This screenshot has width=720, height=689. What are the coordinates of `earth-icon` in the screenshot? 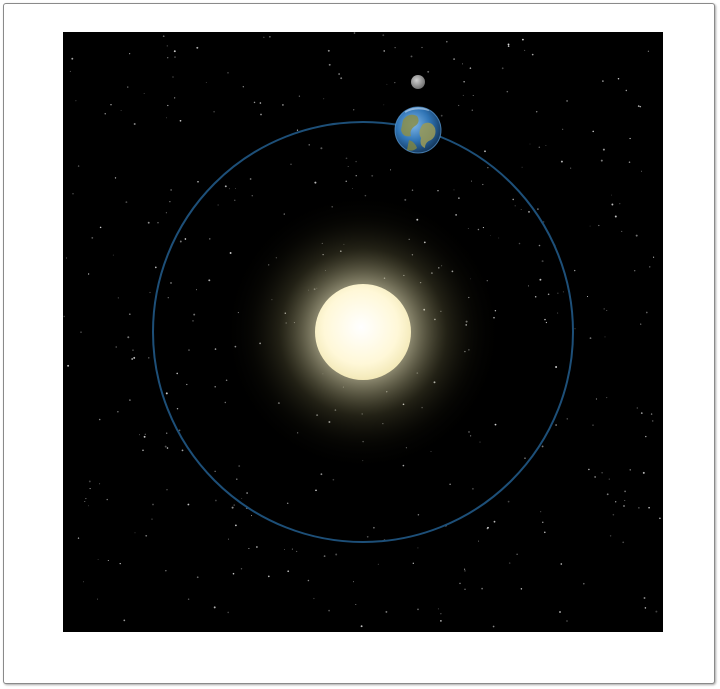 It's located at (418, 130).